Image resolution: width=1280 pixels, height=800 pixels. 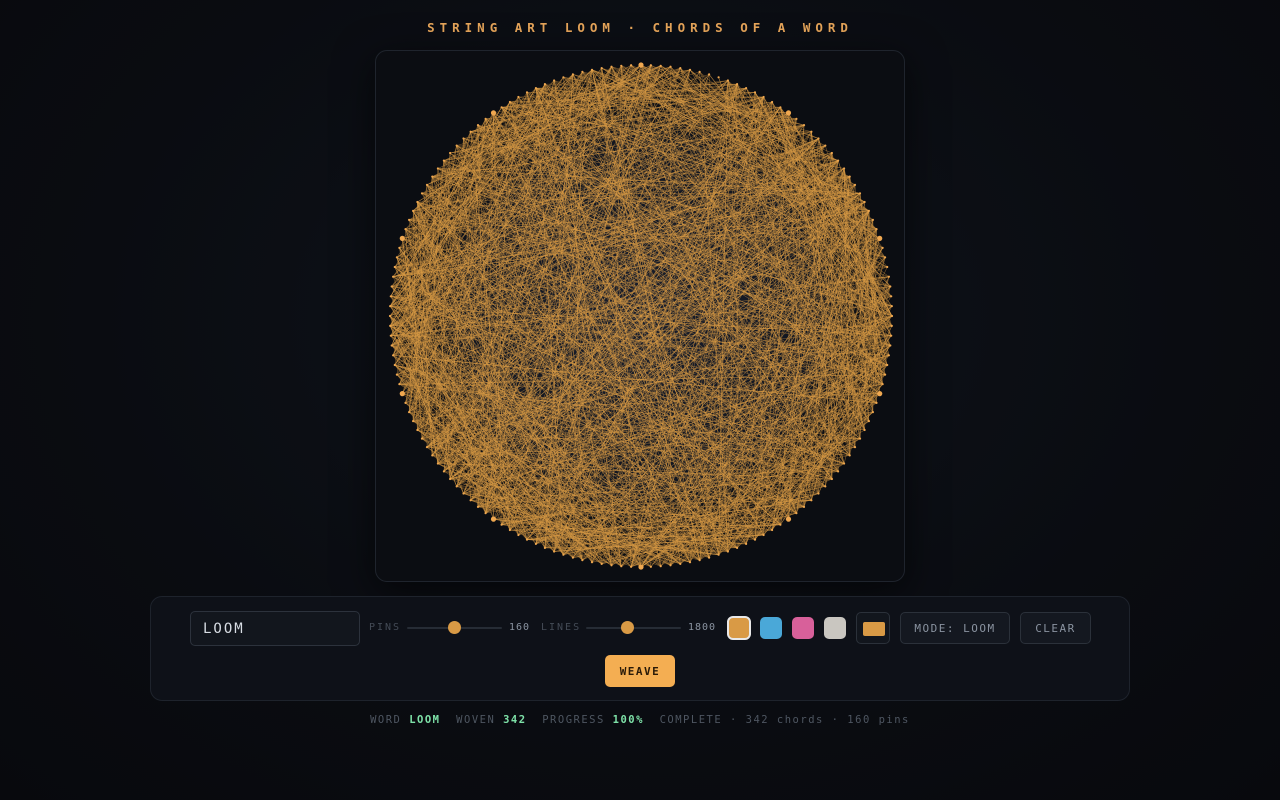 What do you see at coordinates (640, 671) in the screenshot?
I see `weave-button: WEAVE` at bounding box center [640, 671].